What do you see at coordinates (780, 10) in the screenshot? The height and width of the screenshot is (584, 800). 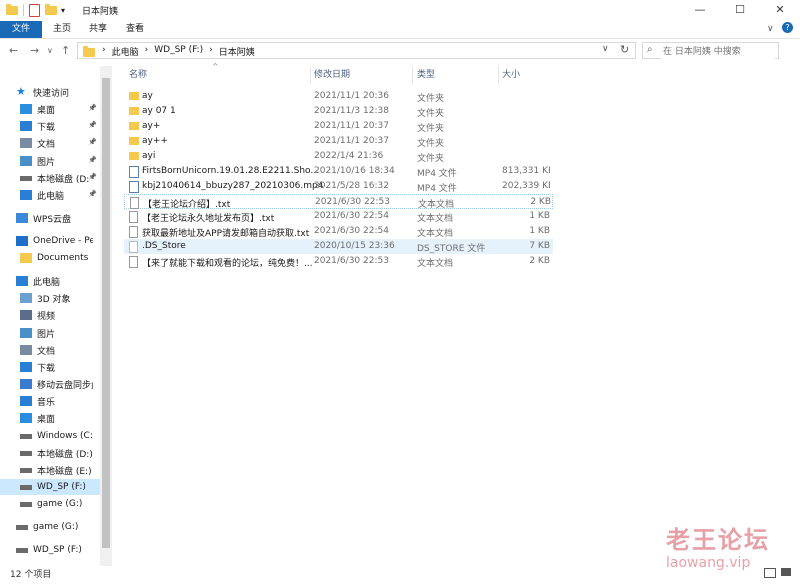 I see `close-button: ✕` at bounding box center [780, 10].